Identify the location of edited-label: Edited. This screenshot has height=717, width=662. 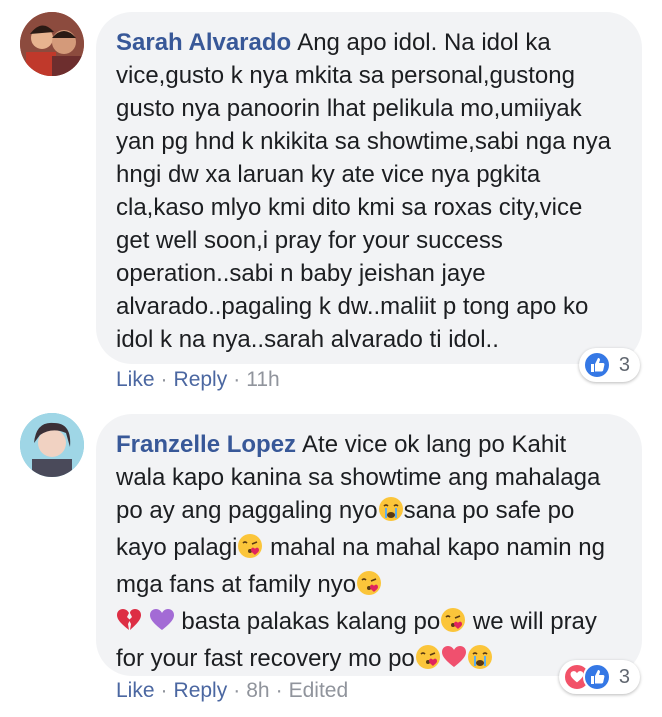
(319, 690).